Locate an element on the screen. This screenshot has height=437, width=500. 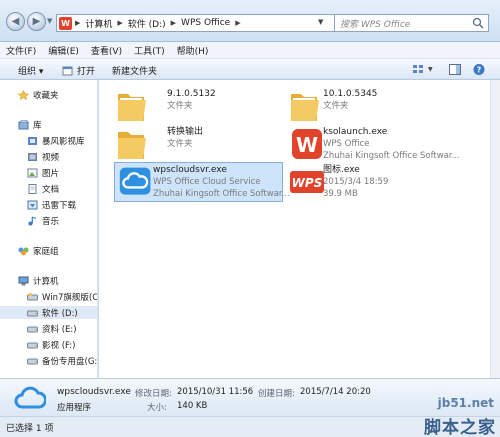
file-item-exe: WPS 图标.exe 2015/3/4 18:59 39.9 MB is located at coordinates (382, 182).